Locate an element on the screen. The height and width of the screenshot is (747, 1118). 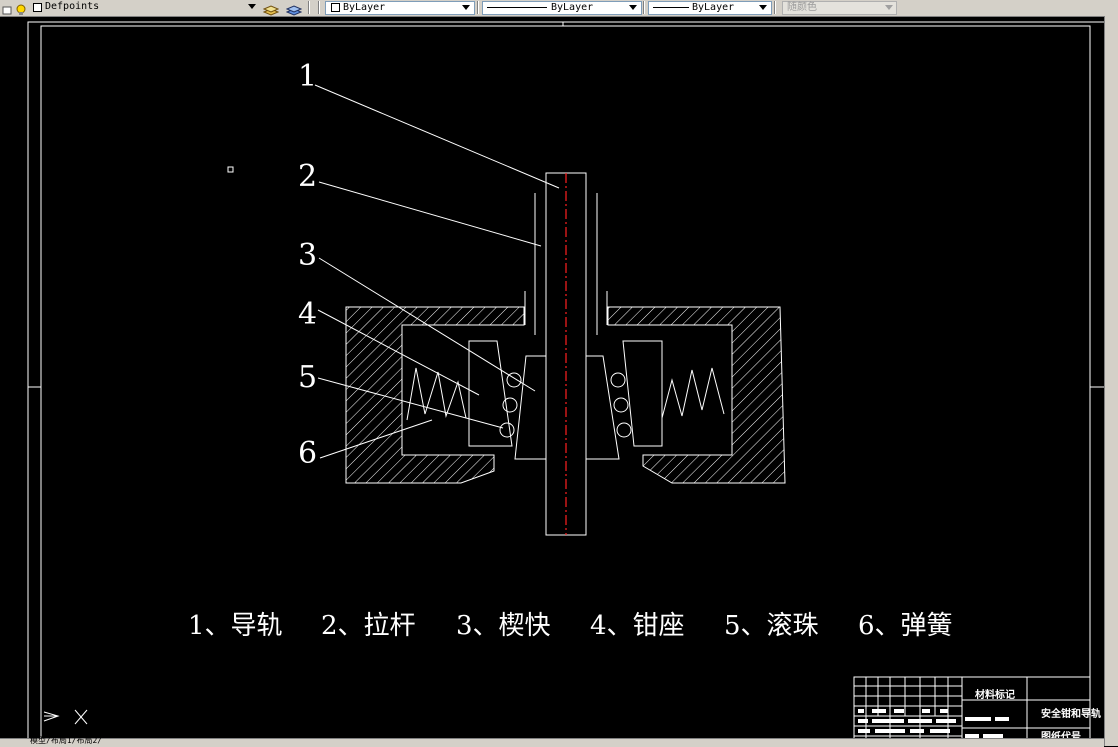
layer-dropdown-arrow-icon is located at coordinates (252, 6).